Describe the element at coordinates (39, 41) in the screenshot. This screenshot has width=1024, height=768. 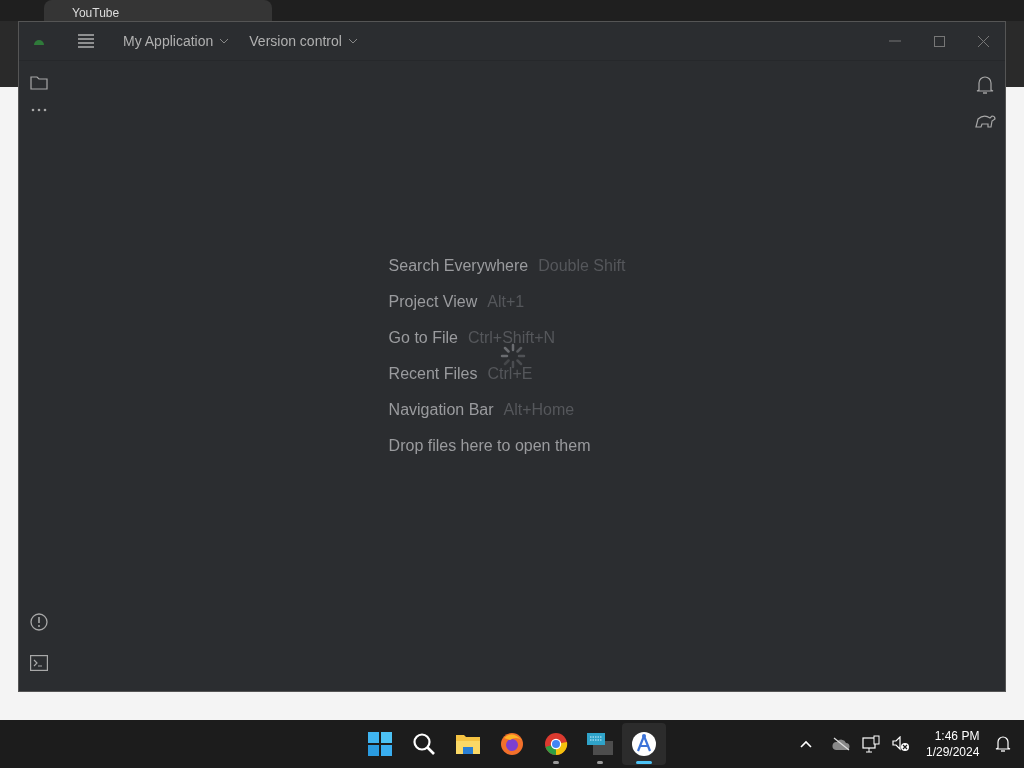
I see `android-icon` at that location.